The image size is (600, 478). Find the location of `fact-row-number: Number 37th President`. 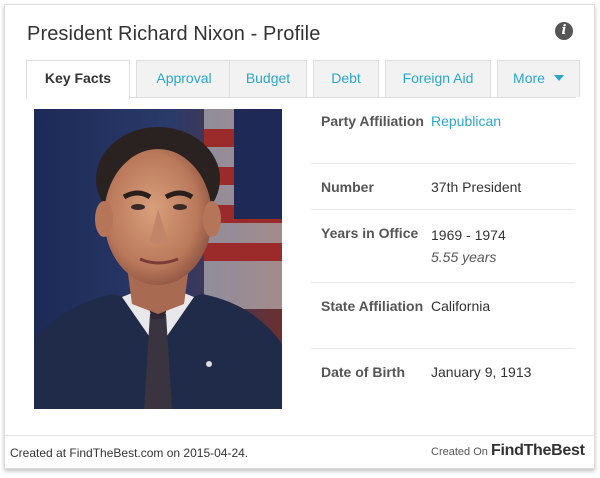

fact-row-number: Number 37th President is located at coordinates (443, 187).